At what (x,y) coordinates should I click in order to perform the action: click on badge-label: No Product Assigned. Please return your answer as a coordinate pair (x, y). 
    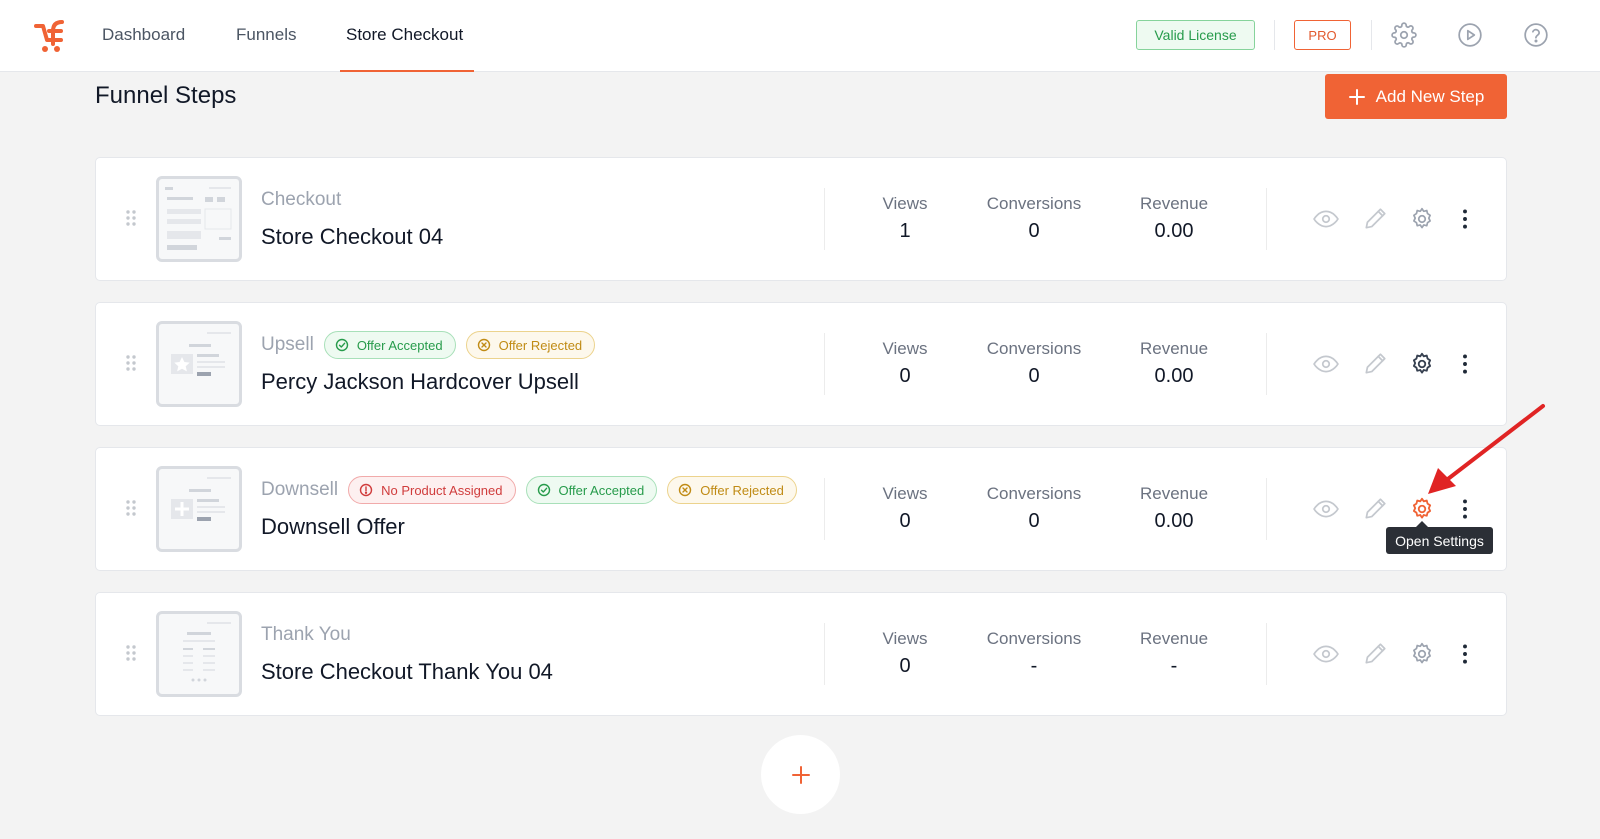
    Looking at the image, I should click on (442, 490).